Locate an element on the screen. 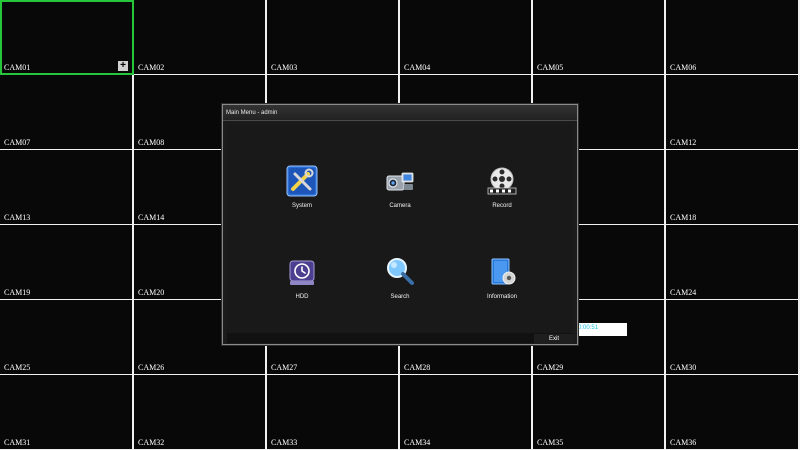 The image size is (800, 450). camera-tile-label: CAM05 is located at coordinates (550, 67).